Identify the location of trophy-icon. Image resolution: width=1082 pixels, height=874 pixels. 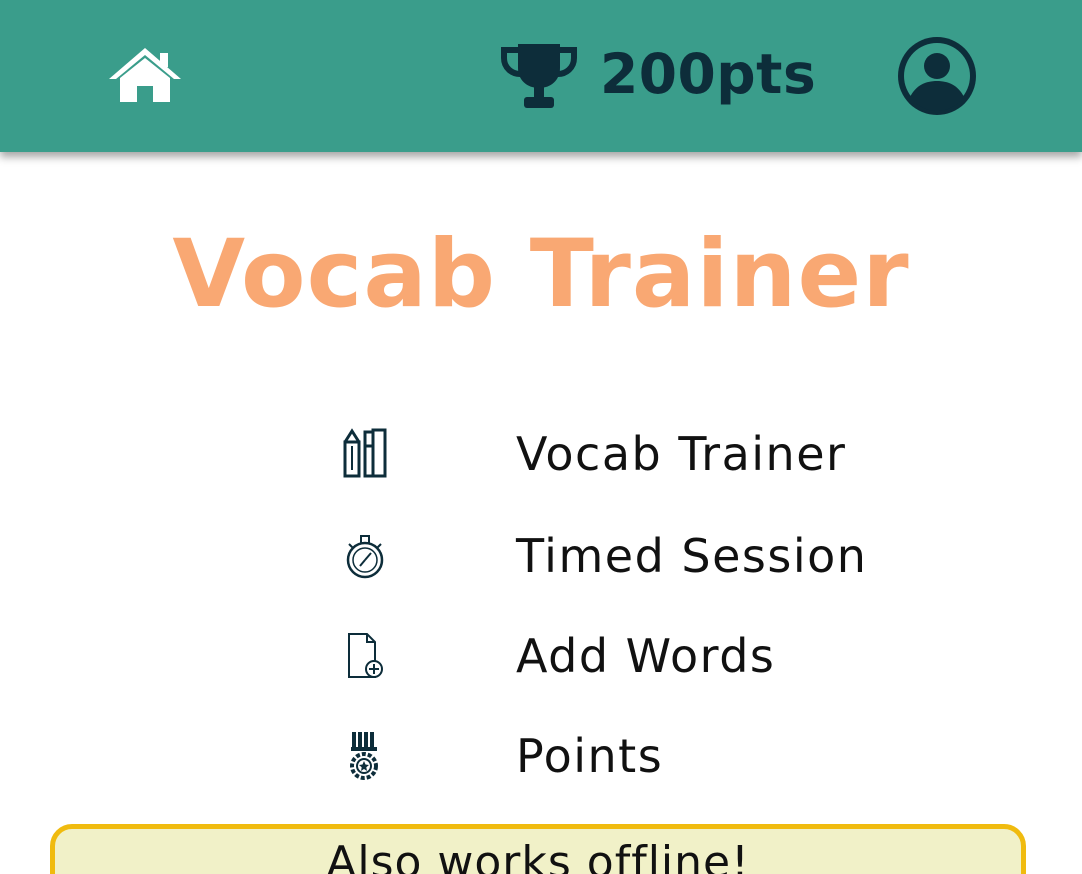
(539, 76).